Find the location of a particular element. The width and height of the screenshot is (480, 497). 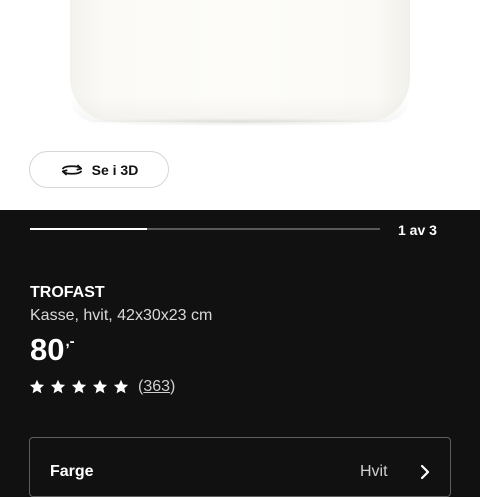

color-label: Farge is located at coordinates (72, 471).